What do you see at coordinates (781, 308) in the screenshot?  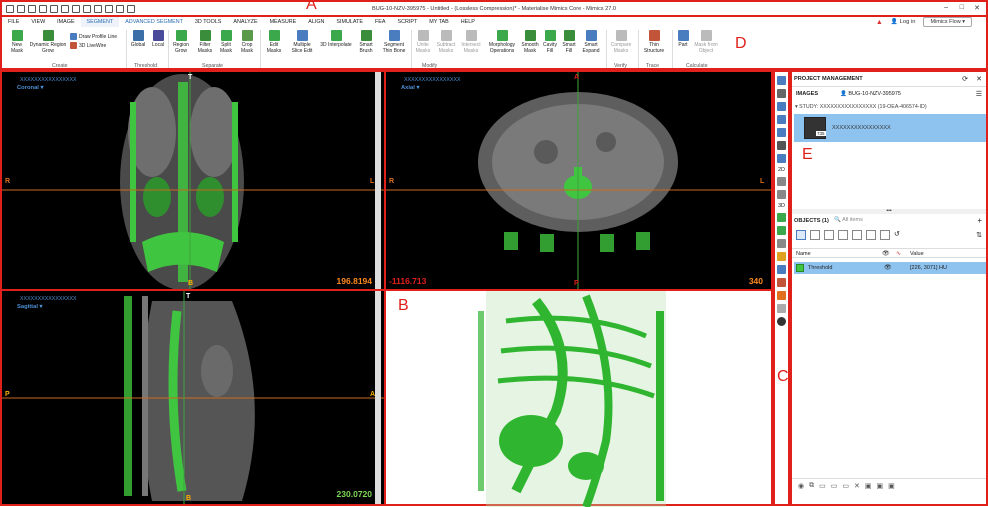 I see `slider-icon` at bounding box center [781, 308].